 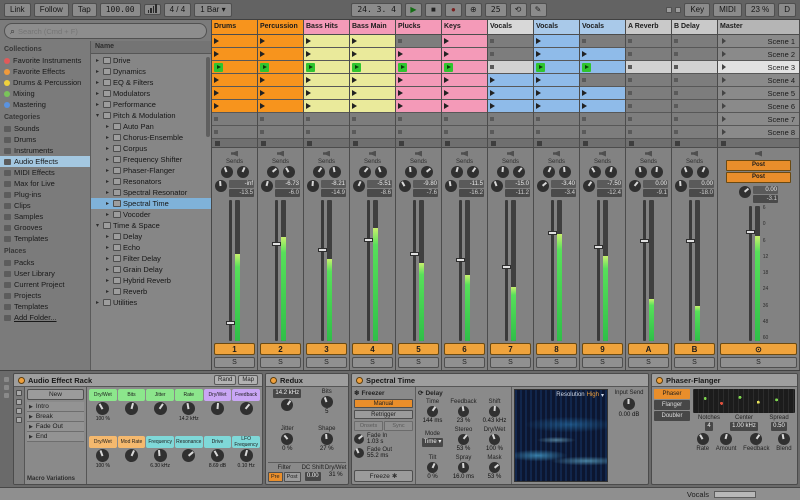 What do you see at coordinates (45, 194) in the screenshot?
I see `sidebar-item-plug-ins: Plug-ins` at bounding box center [45, 194].